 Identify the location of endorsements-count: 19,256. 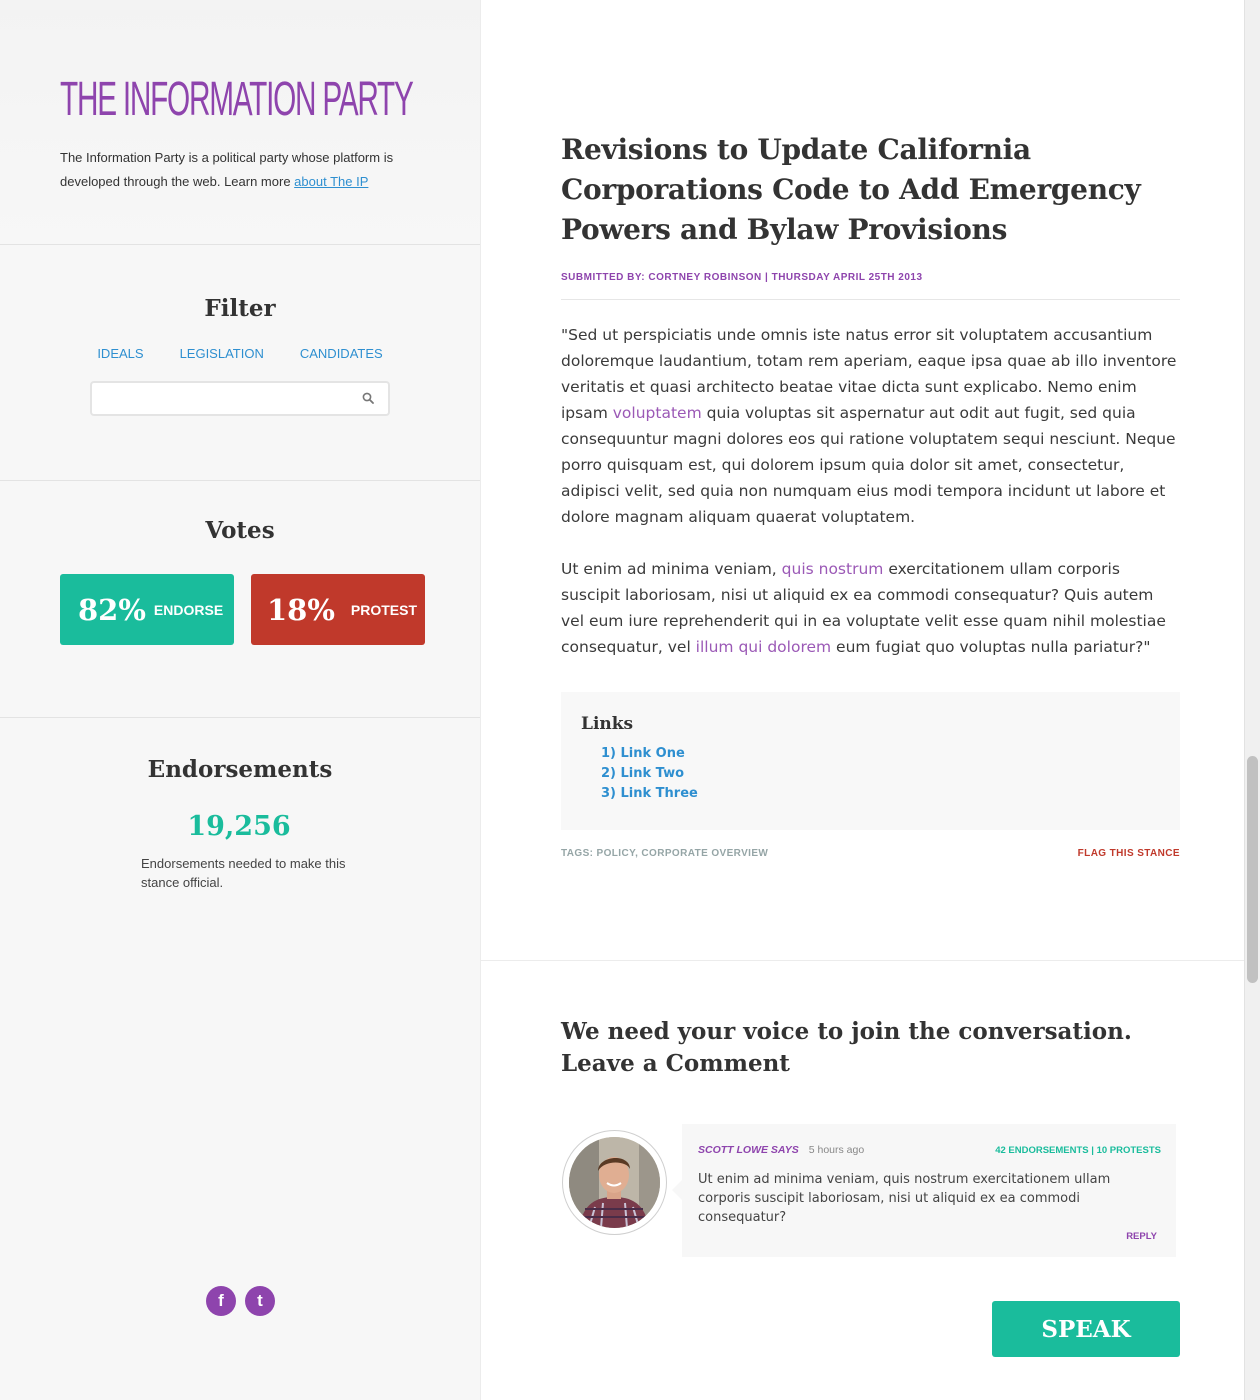
(239, 826).